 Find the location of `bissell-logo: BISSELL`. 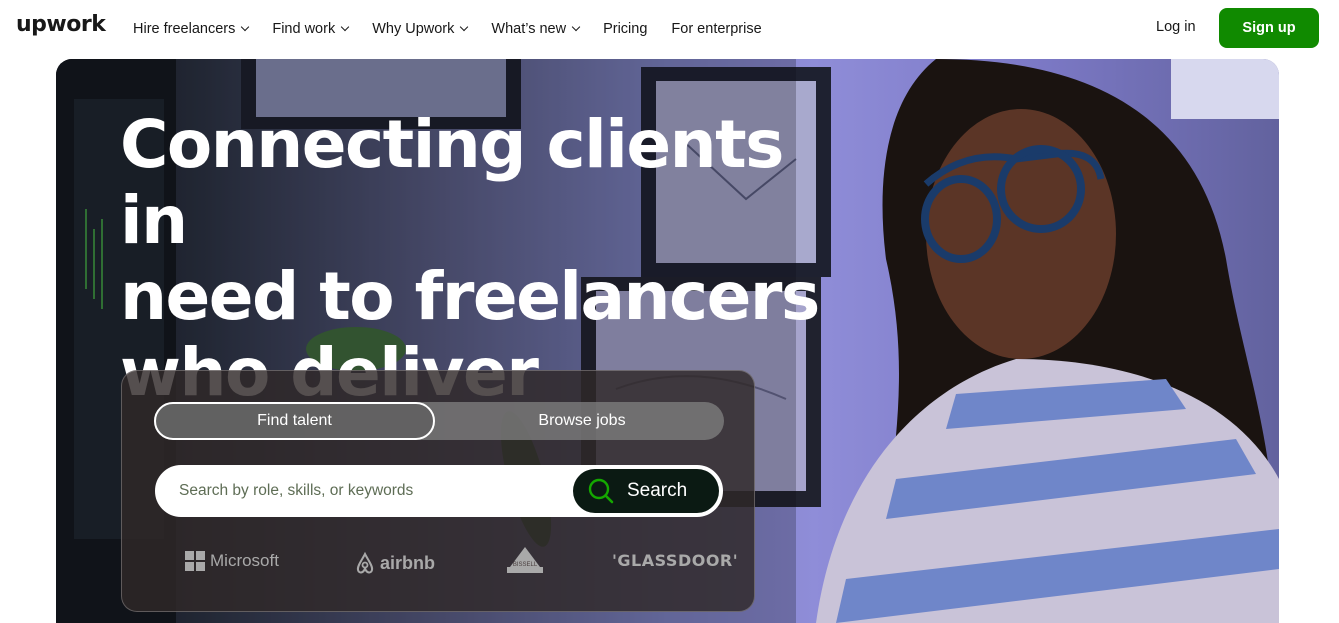

bissell-logo: BISSELL is located at coordinates (525, 560).